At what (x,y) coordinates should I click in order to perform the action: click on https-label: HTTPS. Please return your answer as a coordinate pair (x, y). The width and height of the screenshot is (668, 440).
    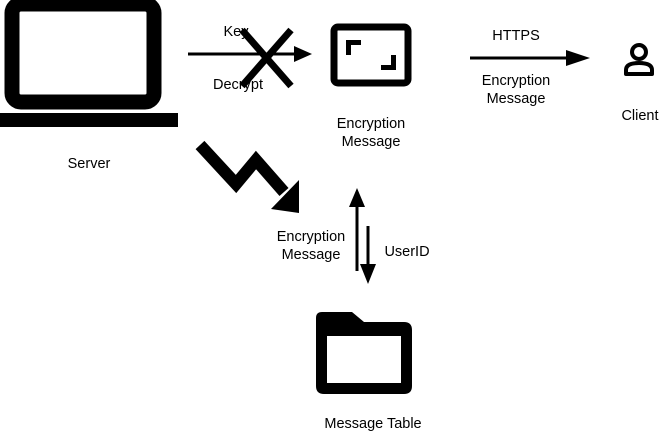
    Looking at the image, I should click on (516, 36).